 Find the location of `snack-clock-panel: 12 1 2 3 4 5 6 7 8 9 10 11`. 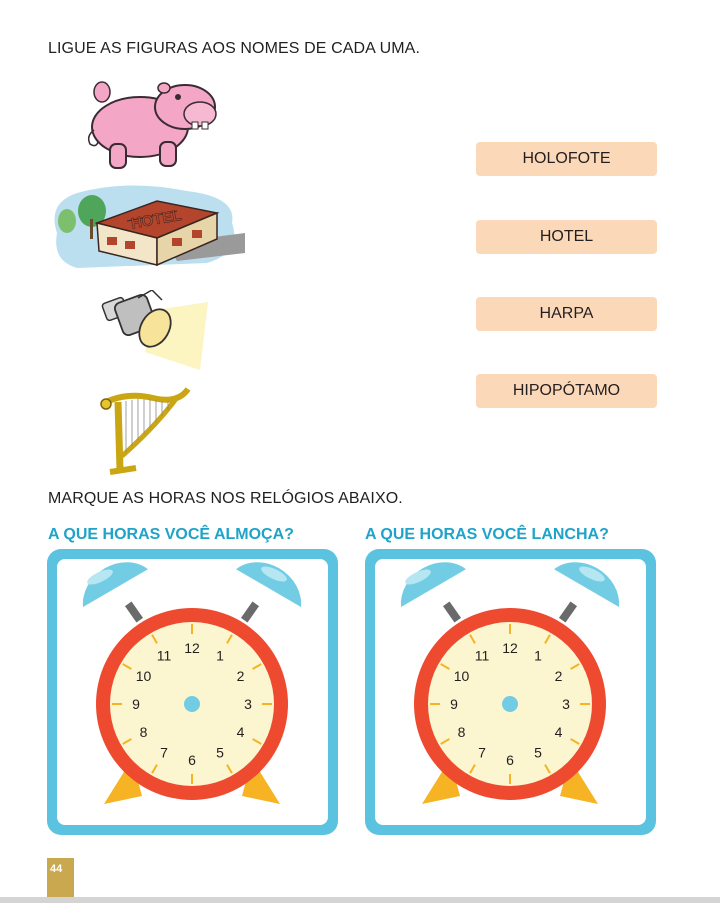

snack-clock-panel: 12 1 2 3 4 5 6 7 8 9 10 11 is located at coordinates (510, 692).